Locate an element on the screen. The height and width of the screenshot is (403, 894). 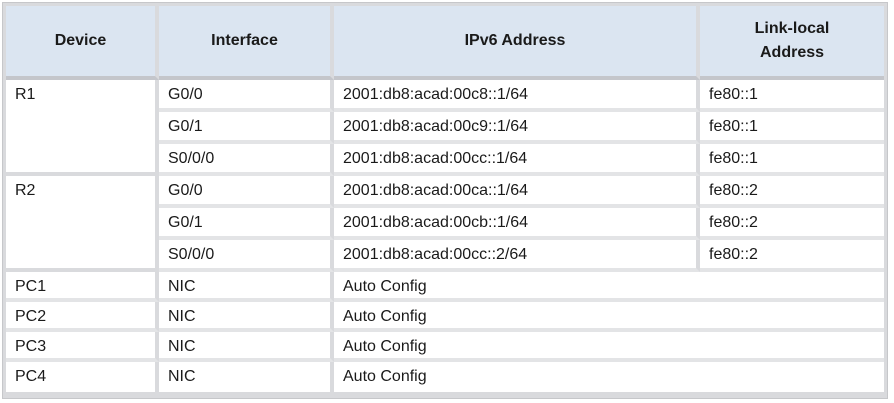
device-cell-r2: R2 is located at coordinates (82, 224).